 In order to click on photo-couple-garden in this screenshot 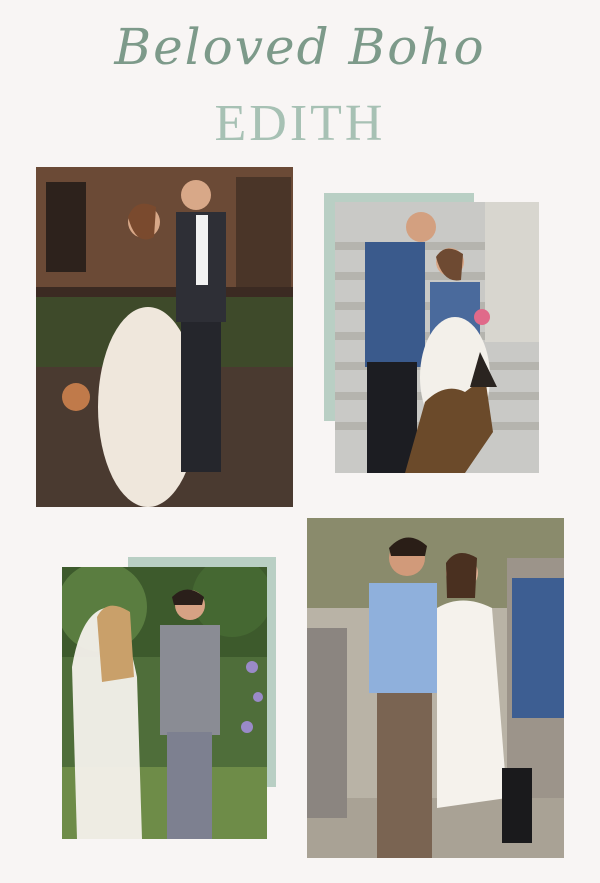, I will do `click(164, 703)`.